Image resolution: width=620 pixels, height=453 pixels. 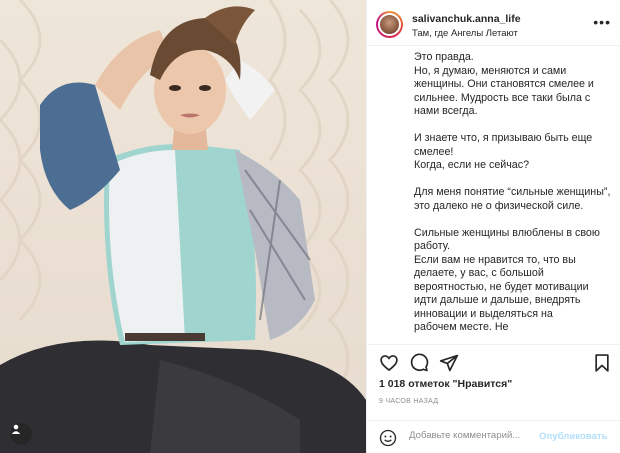 What do you see at coordinates (602, 363) in the screenshot?
I see `bookmark-icon` at bounding box center [602, 363].